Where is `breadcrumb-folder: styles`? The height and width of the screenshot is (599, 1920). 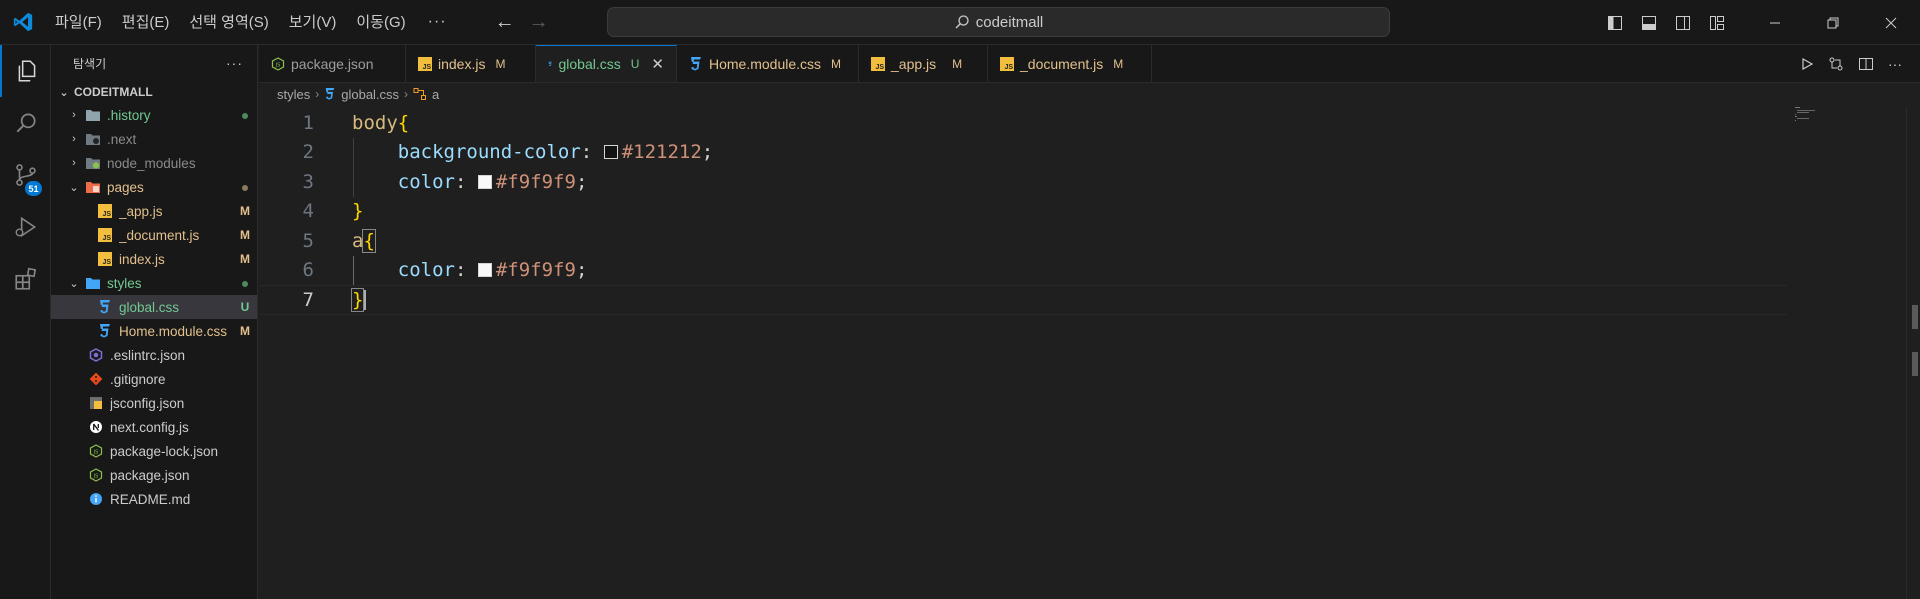
breadcrumb-folder: styles is located at coordinates (293, 94).